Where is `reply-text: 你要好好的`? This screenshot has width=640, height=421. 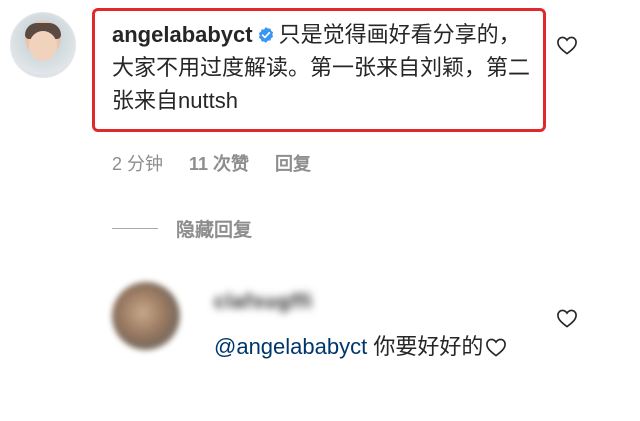
reply-text: 你要好好的 is located at coordinates (425, 346).